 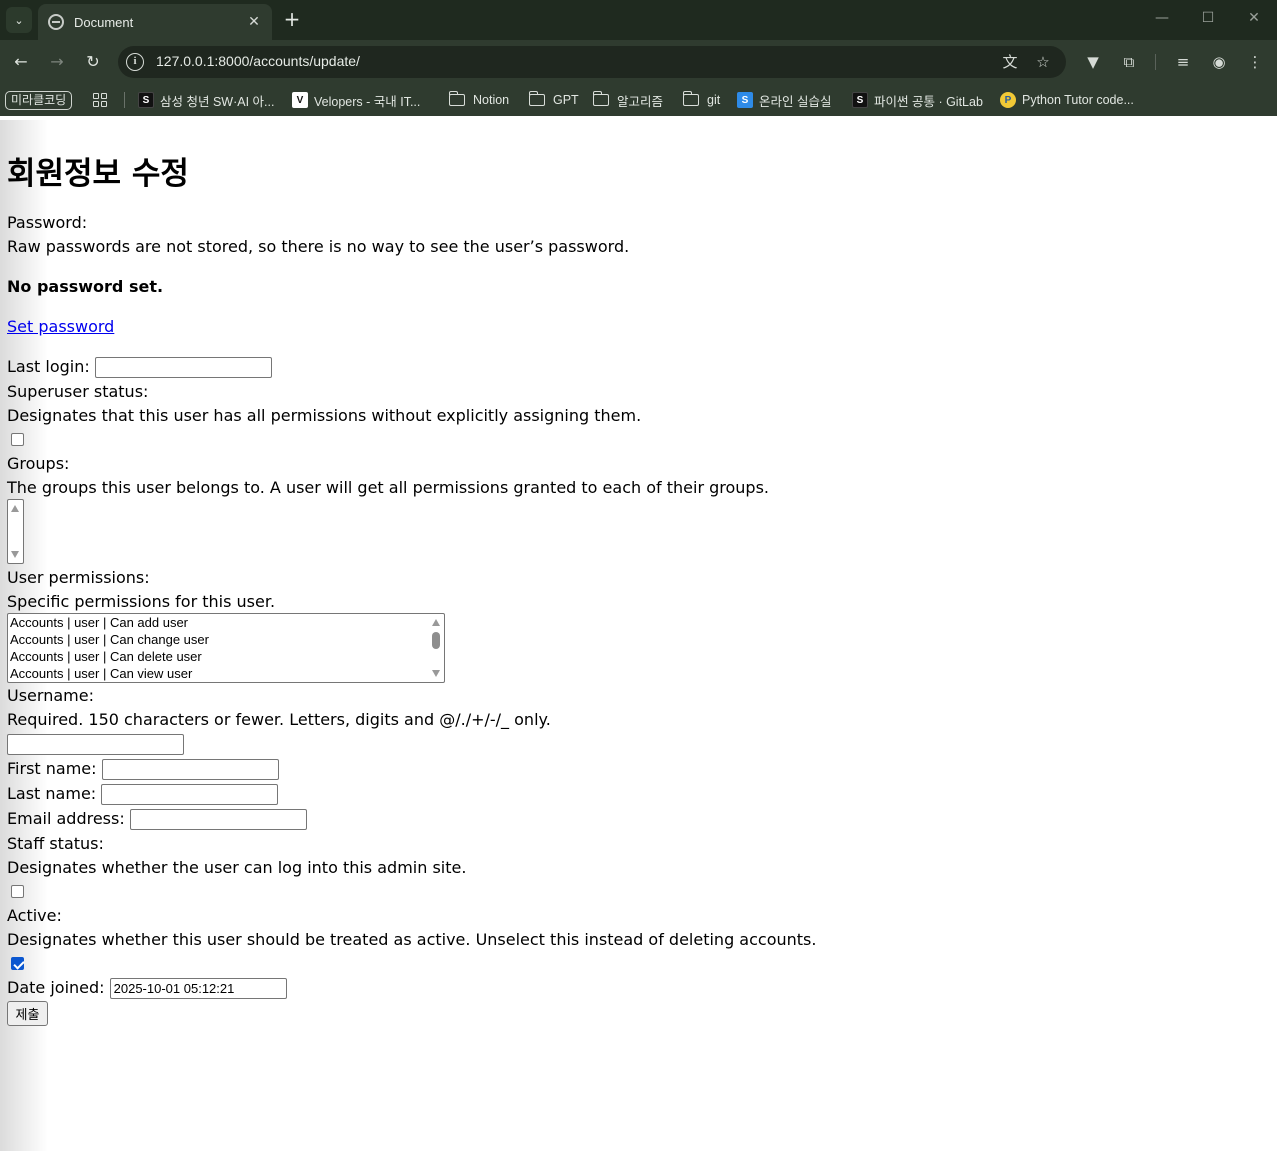 I want to click on staff-status-checkbox, so click(x=17, y=891).